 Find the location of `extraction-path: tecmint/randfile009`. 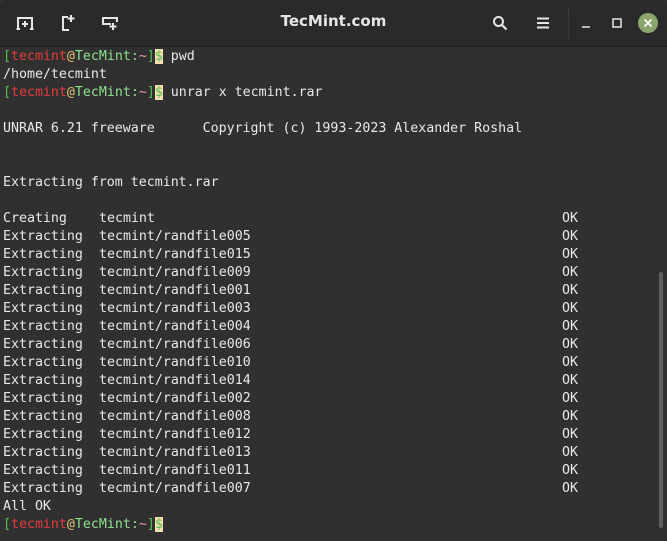

extraction-path: tecmint/randfile009 is located at coordinates (175, 272).